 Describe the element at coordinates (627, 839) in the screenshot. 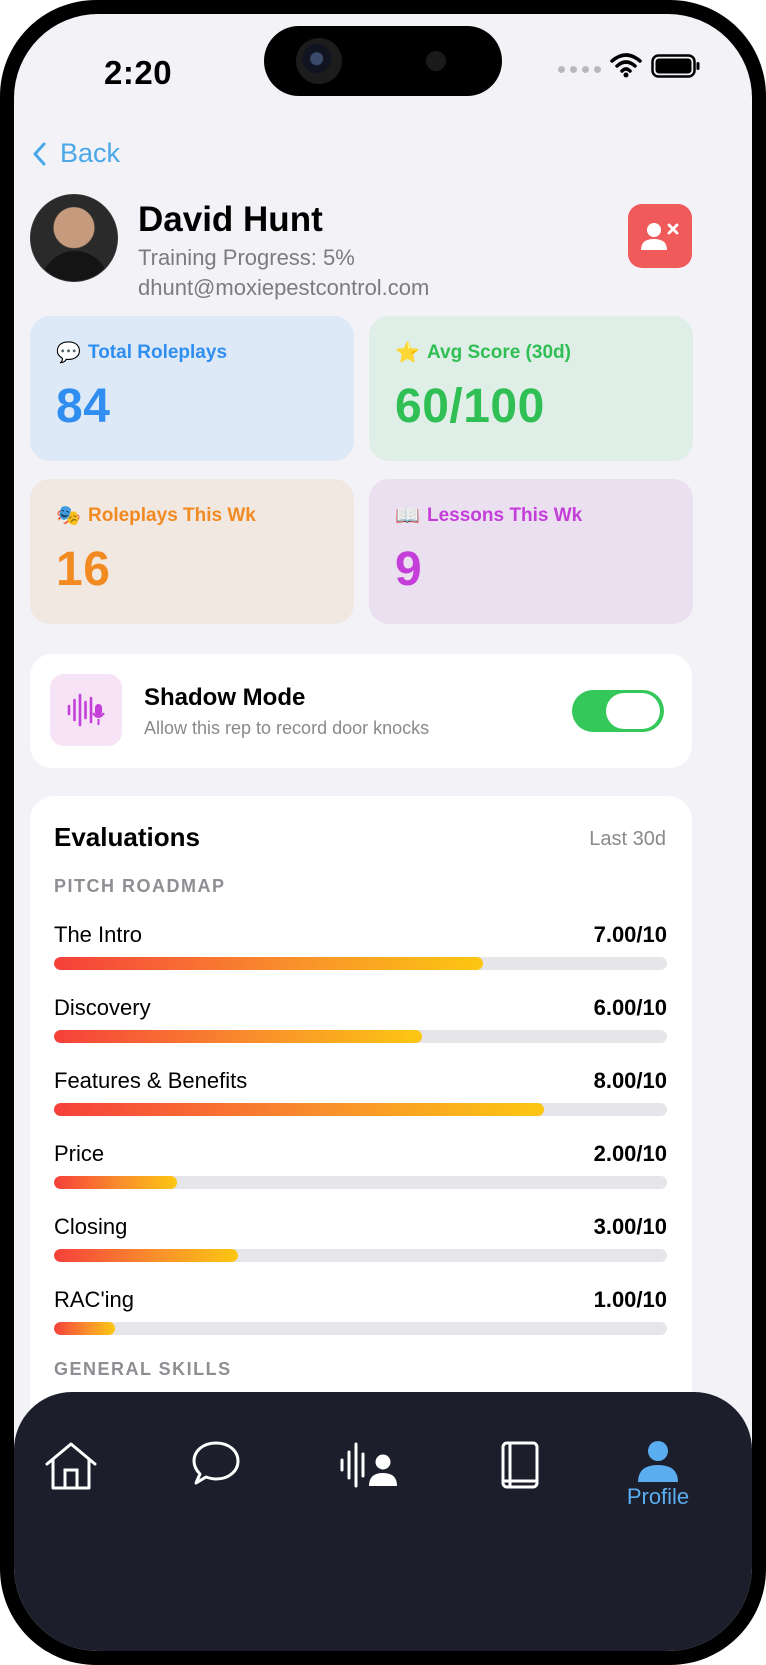

I see `evaluations-range: Last 30d` at that location.